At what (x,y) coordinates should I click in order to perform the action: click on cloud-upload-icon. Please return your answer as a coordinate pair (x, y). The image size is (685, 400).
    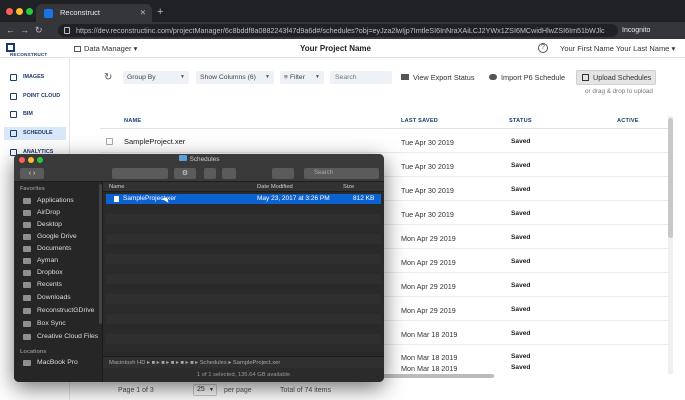
    Looking at the image, I should click on (493, 77).